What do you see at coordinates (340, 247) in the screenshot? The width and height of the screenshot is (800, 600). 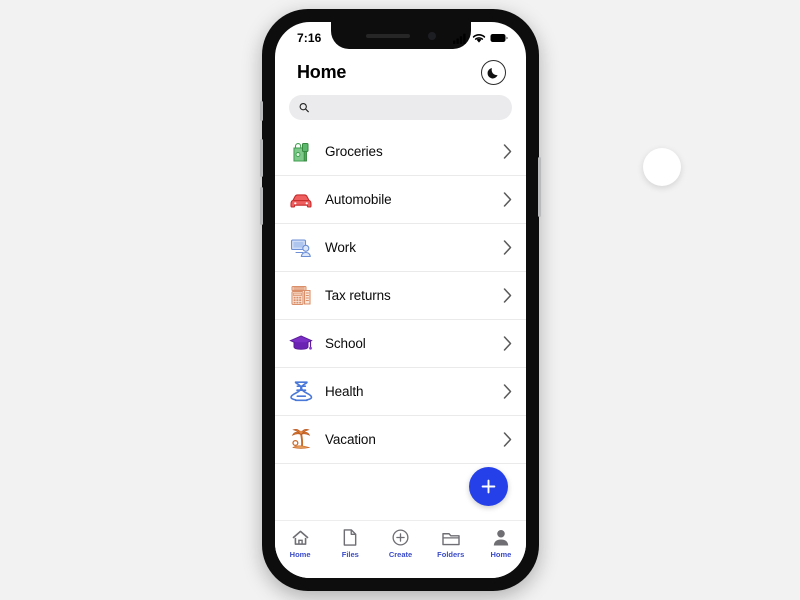 I see `list-item-label: Work` at bounding box center [340, 247].